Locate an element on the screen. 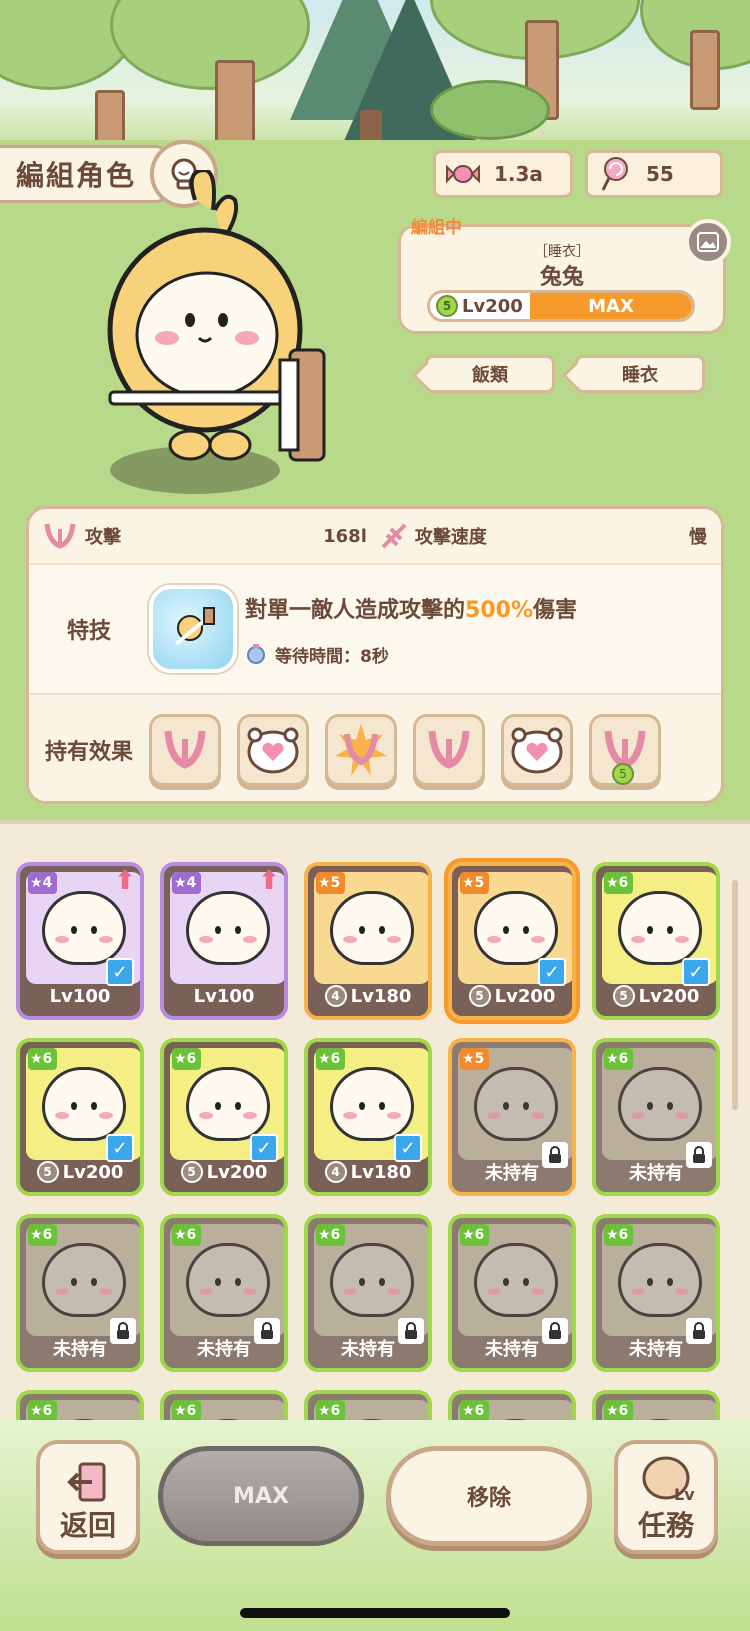 The image size is (750, 1631). mission-button: Lv 任務 is located at coordinates (666, 1497).